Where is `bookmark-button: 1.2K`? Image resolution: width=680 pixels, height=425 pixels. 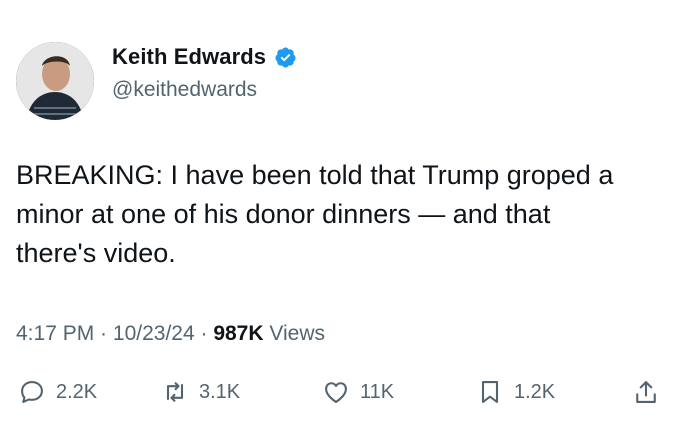
bookmark-button: 1.2K is located at coordinates (515, 392).